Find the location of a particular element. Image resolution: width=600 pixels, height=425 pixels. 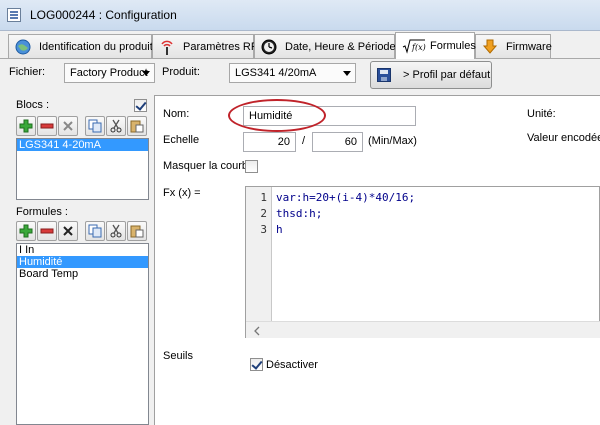

tab-rf-params: Paramètres RF is located at coordinates (205, 46).